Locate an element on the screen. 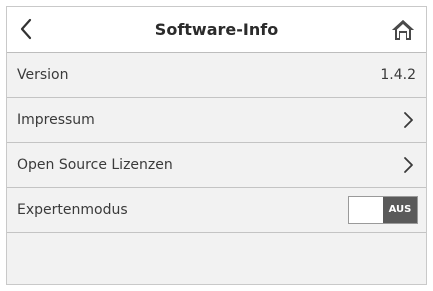 The image size is (433, 291). impressum-row: Impressum is located at coordinates (216, 120).